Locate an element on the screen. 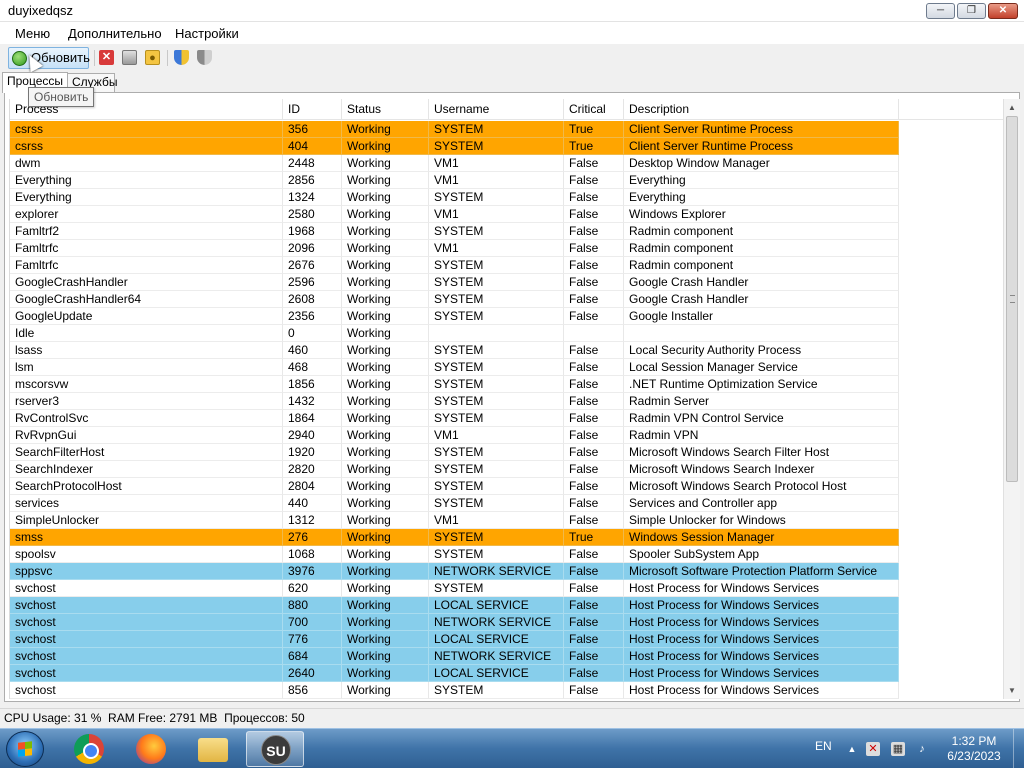 The height and width of the screenshot is (768, 1024). volume-muted-icon: ♪ is located at coordinates (922, 749).